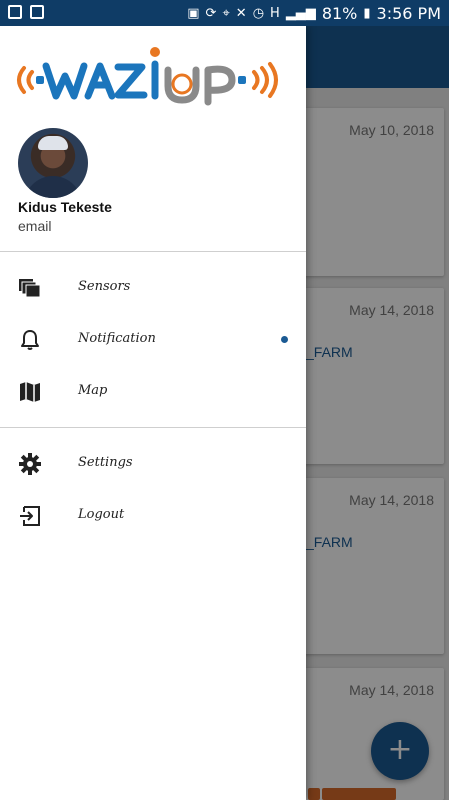 Image resolution: width=449 pixels, height=800 pixels. I want to click on mute-icon: ✕, so click(241, 13).